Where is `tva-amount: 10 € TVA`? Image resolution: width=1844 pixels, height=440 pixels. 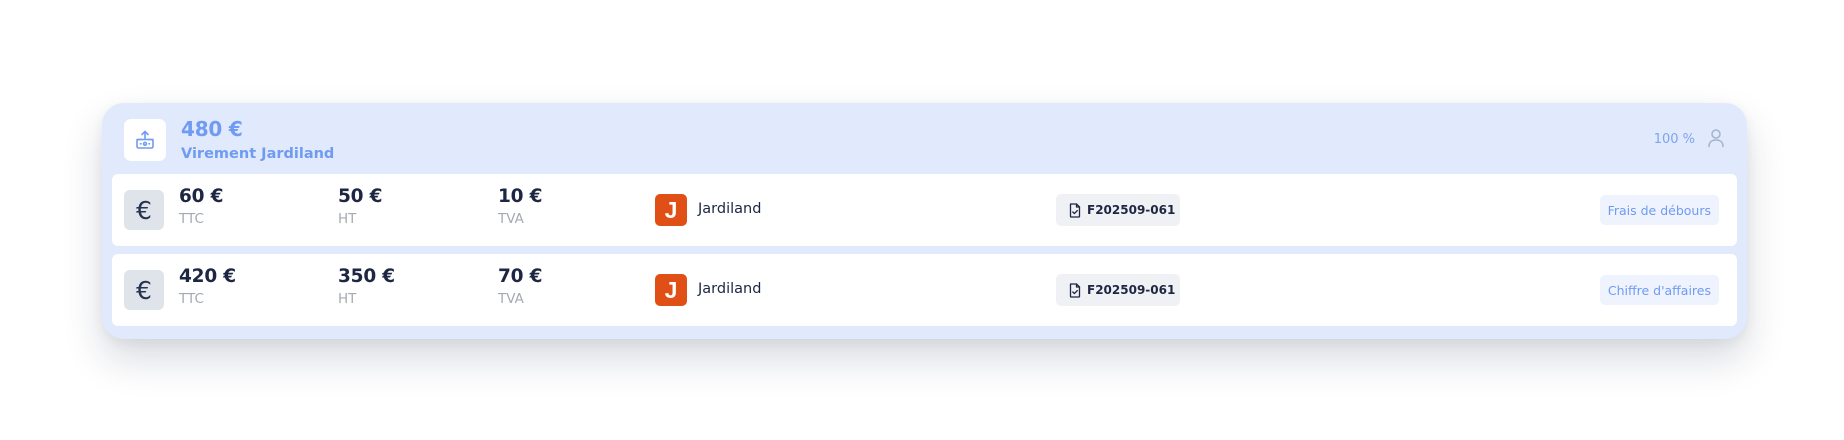 tva-amount: 10 € TVA is located at coordinates (520, 206).